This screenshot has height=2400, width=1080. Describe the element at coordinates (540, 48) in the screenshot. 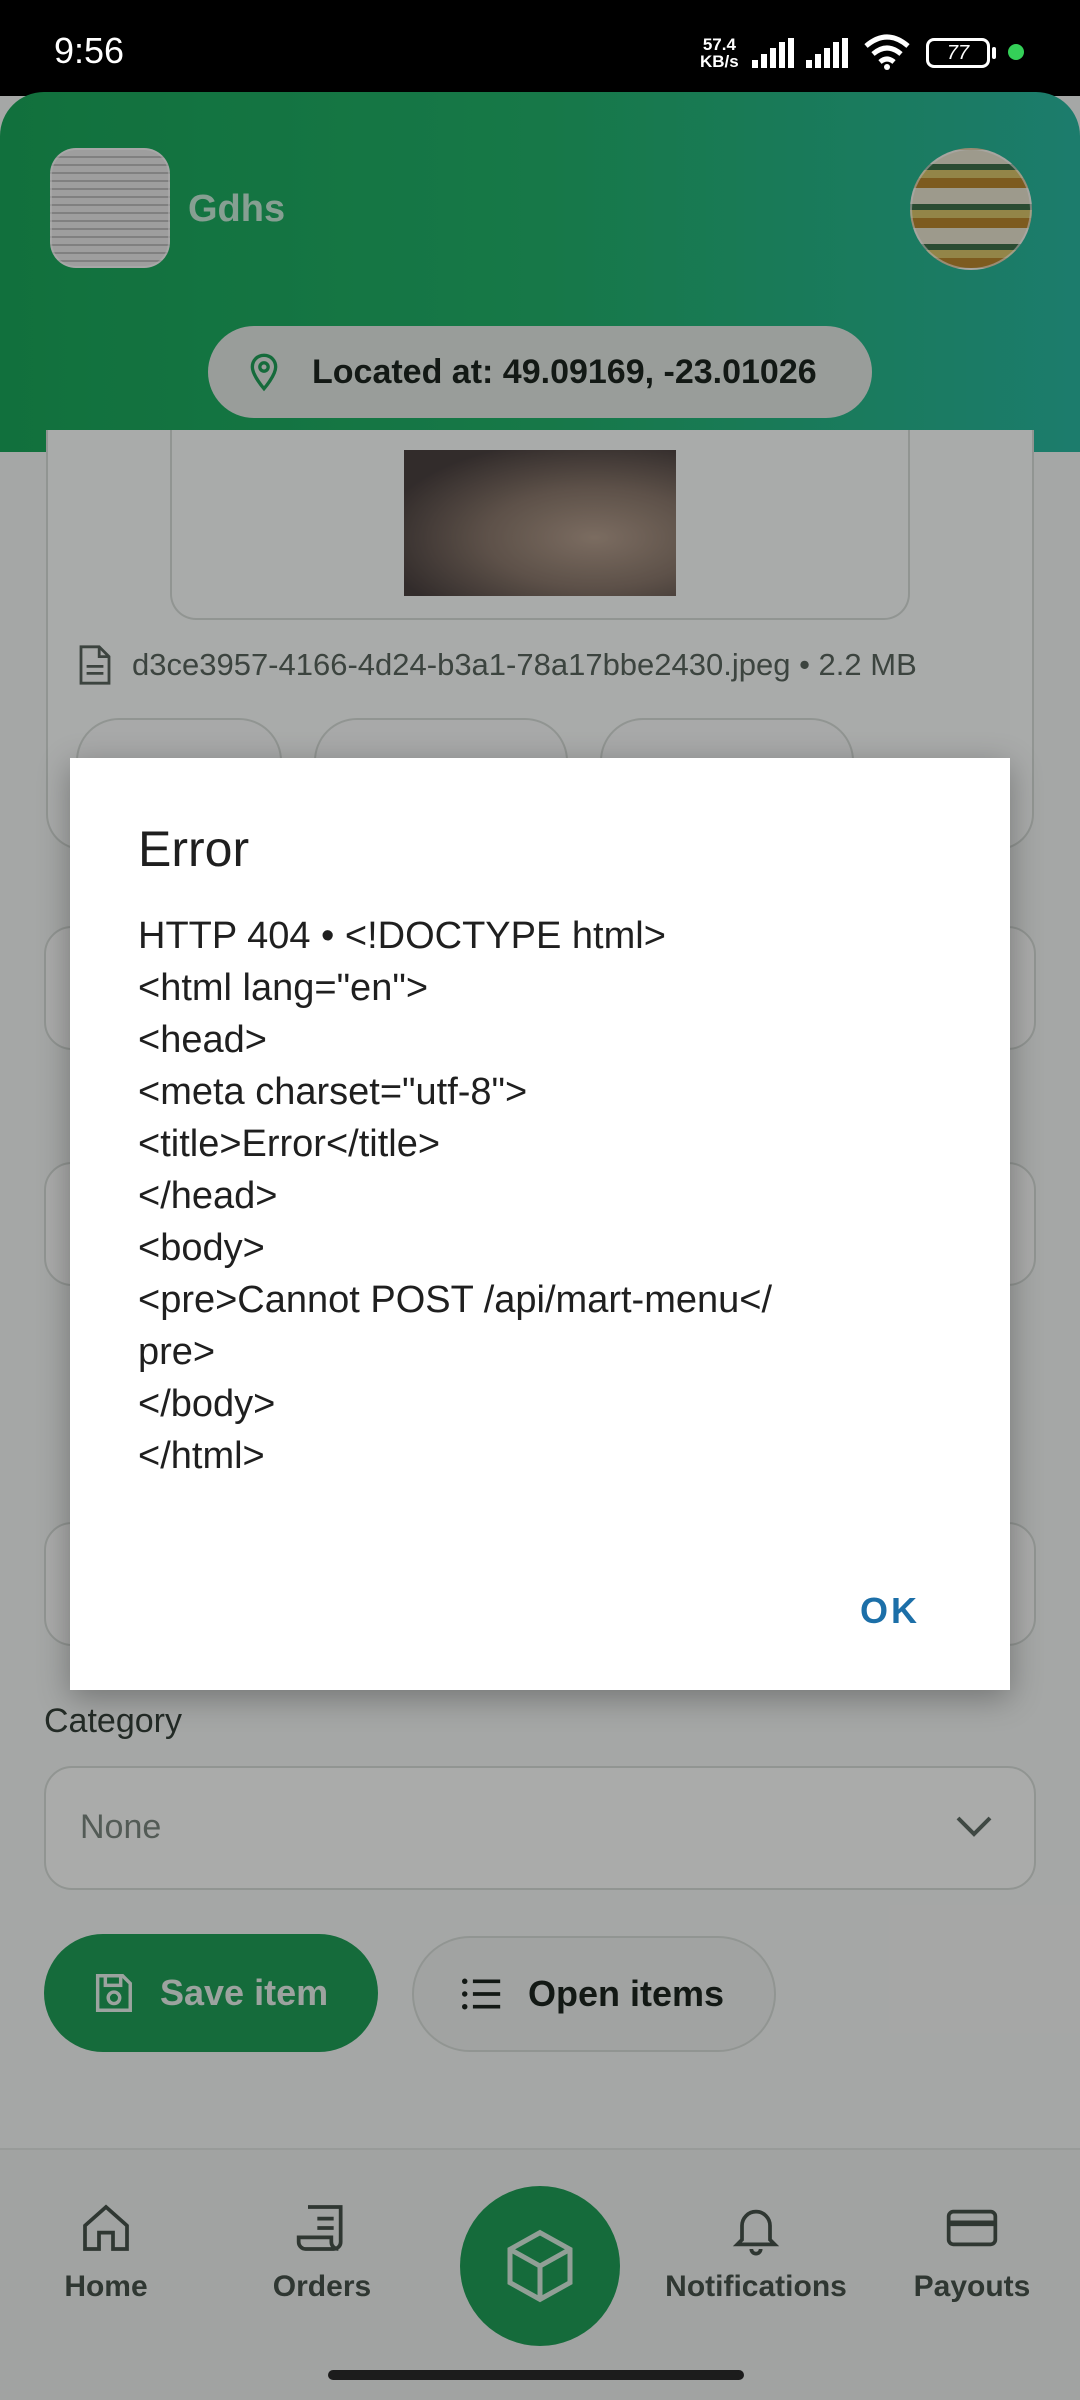

I see `status-bar: 9:56 57.4 KB/s 77` at that location.